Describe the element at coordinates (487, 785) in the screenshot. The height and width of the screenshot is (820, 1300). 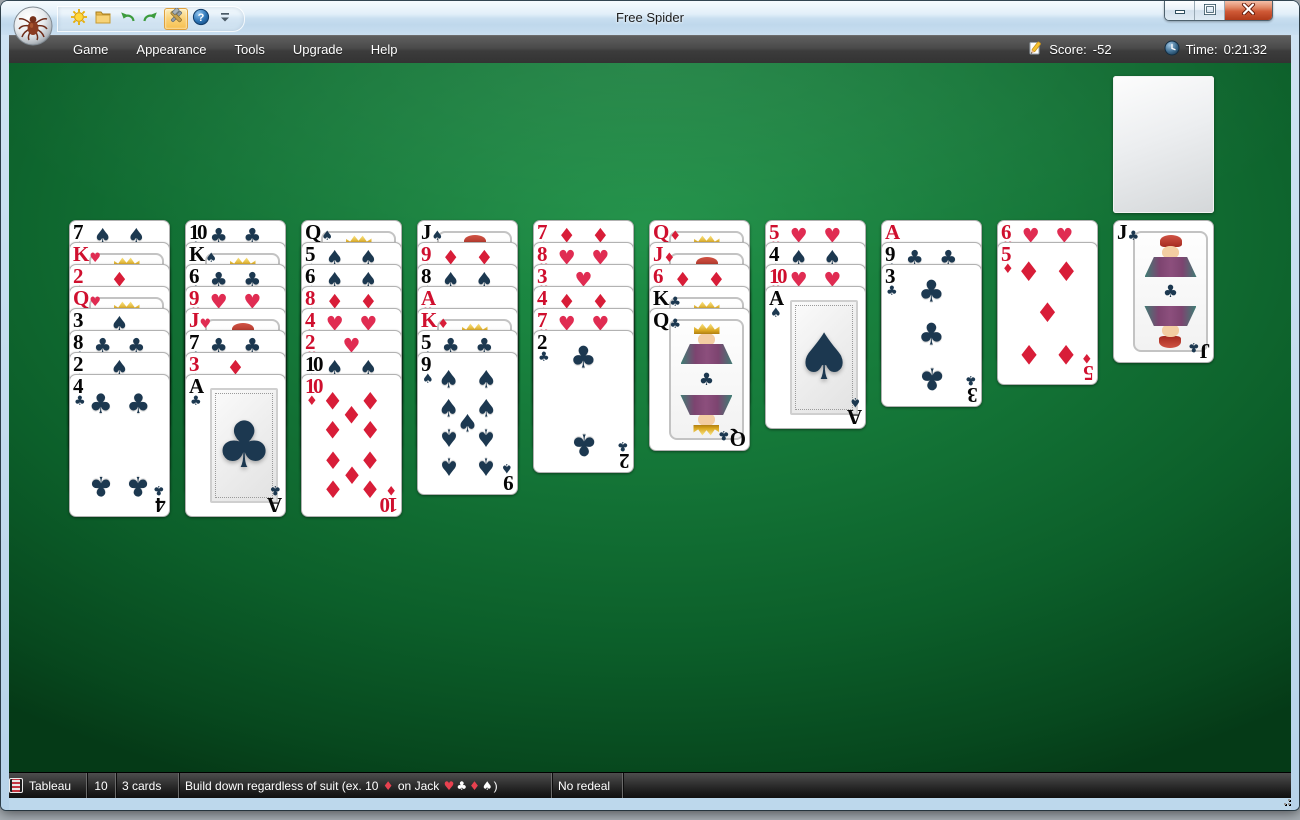
I see `spades-glyph: ♠` at that location.